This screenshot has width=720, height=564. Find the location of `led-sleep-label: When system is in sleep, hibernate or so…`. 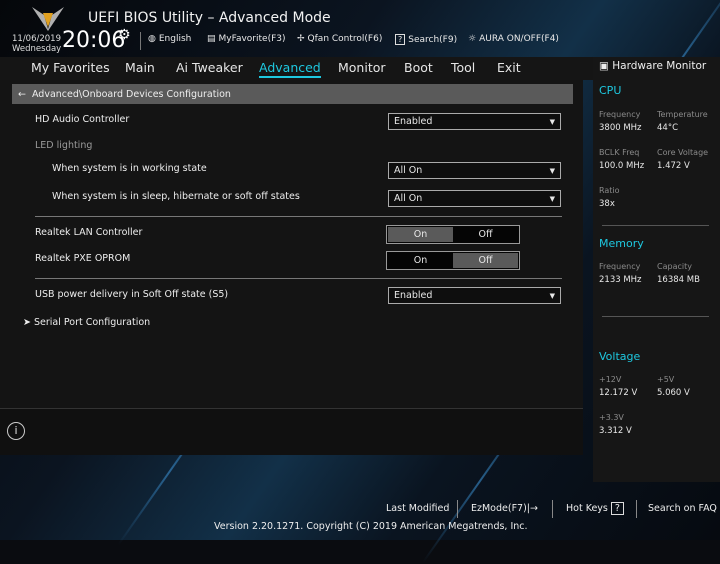

led-sleep-label: When system is in sleep, hibernate or so… is located at coordinates (176, 196).